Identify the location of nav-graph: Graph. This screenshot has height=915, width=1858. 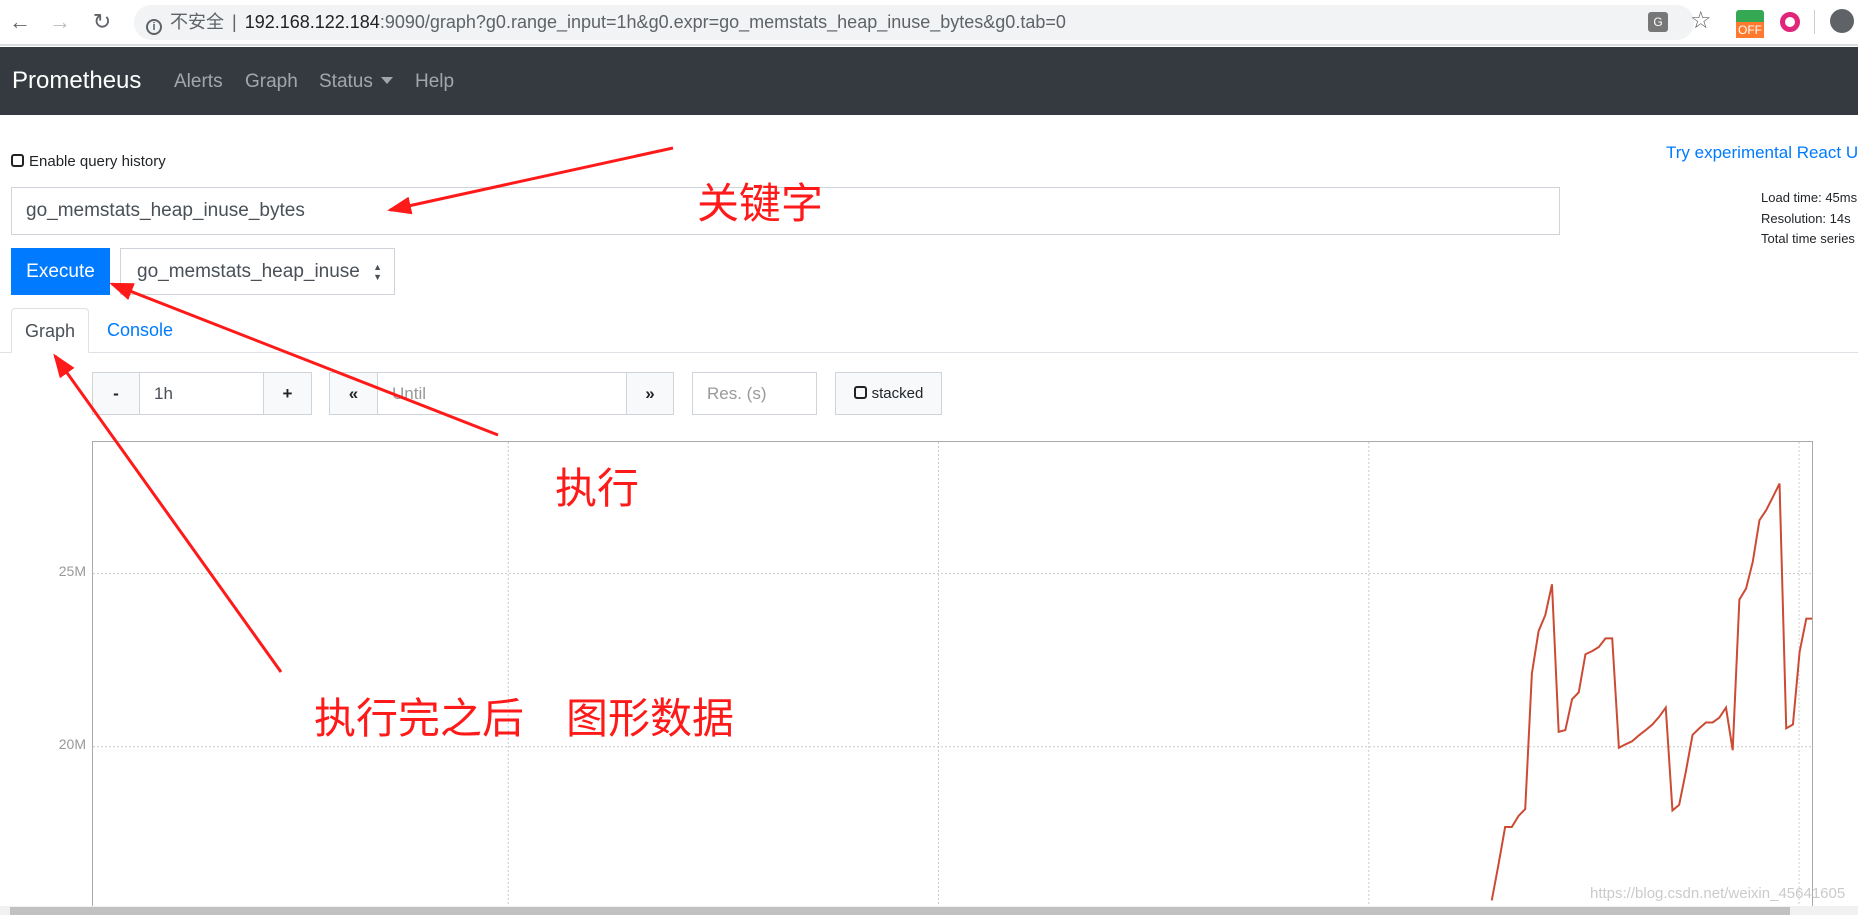
(271, 82).